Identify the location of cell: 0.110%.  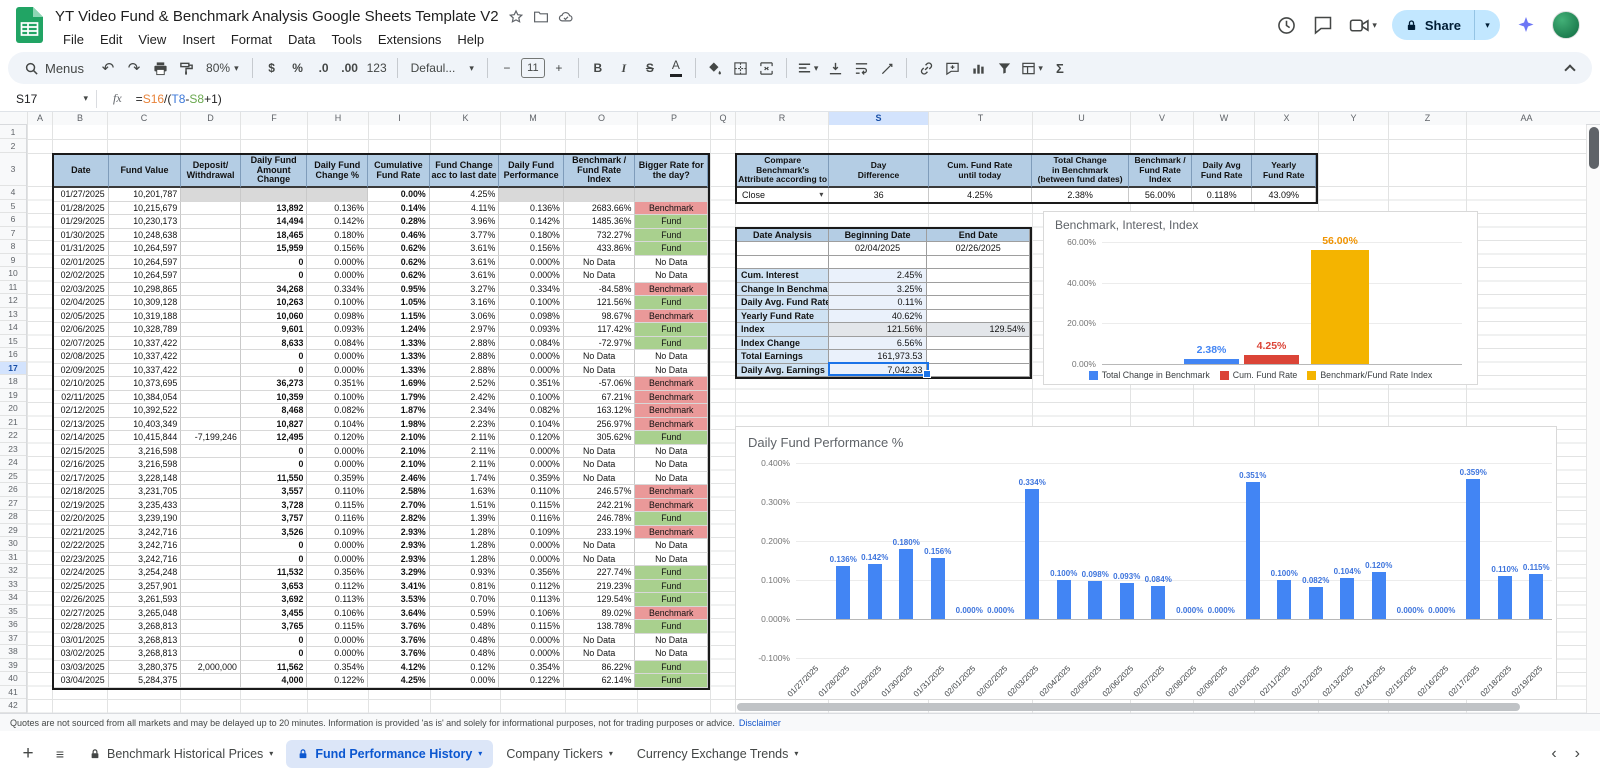
(338, 492).